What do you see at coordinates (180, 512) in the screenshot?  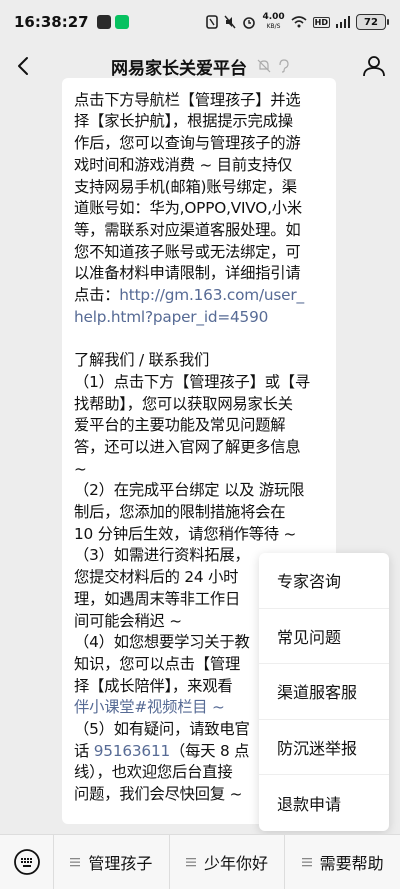 I see `message-line: 制后，您添加的限制措施将会在` at bounding box center [180, 512].